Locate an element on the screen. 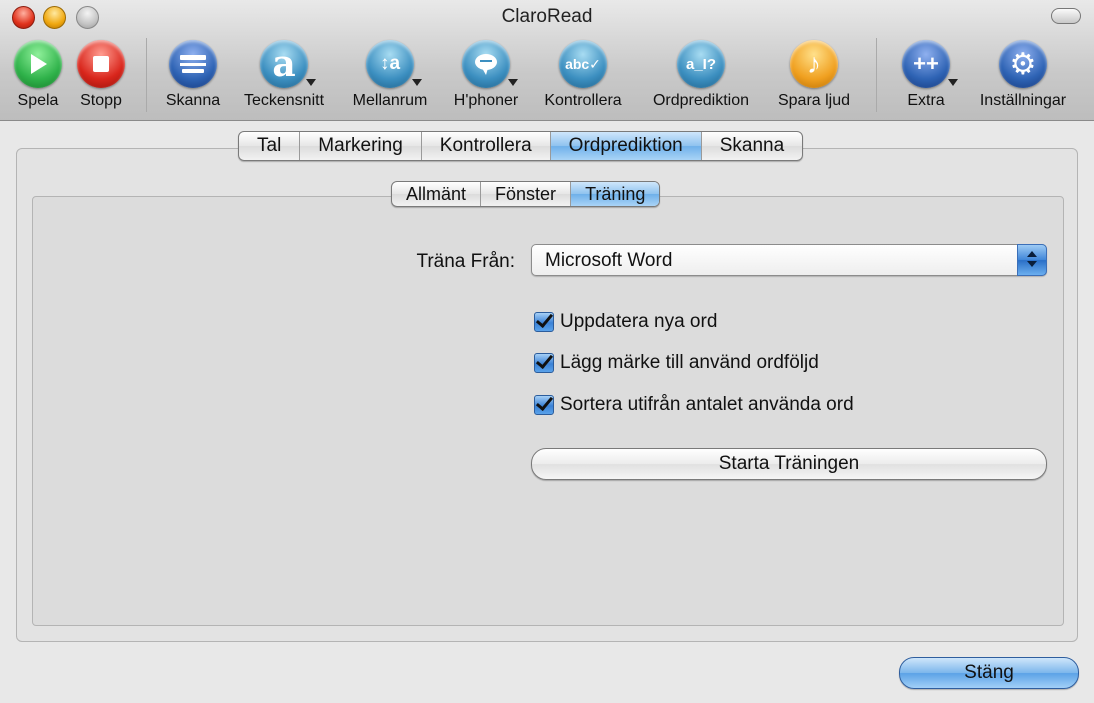 This screenshot has width=1094, height=703. checkbox-label: Lägg märke till använd ordföljd is located at coordinates (689, 362).